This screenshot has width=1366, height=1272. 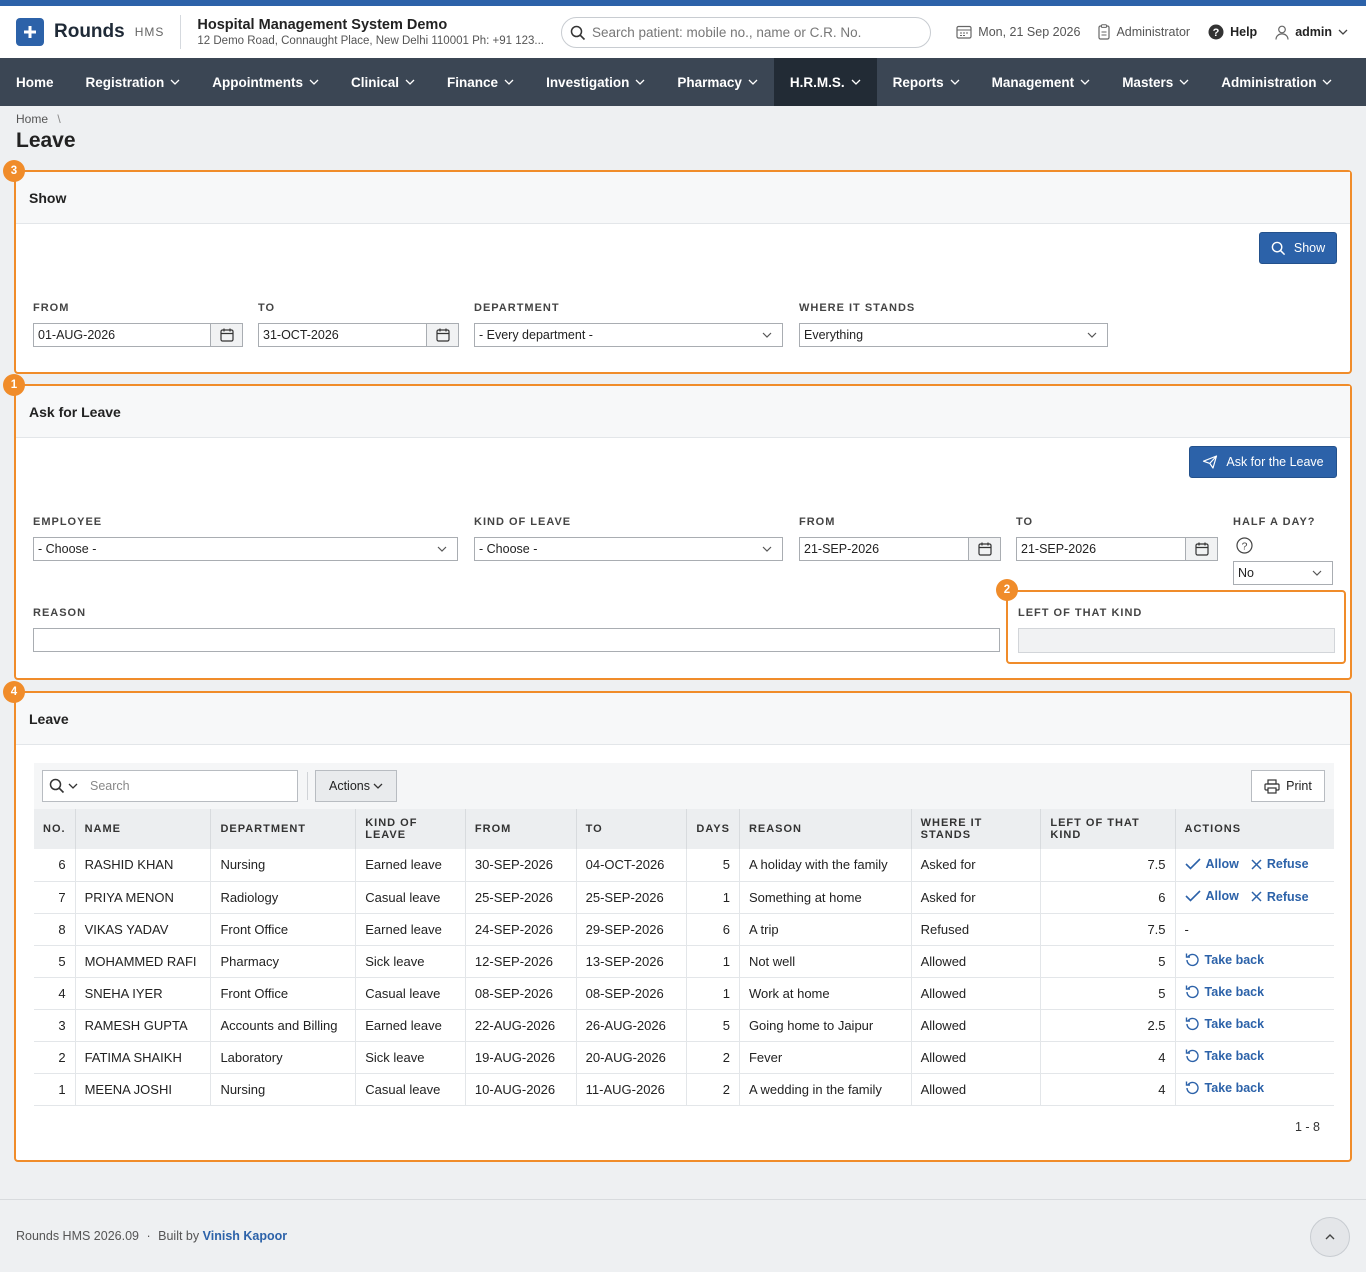 What do you see at coordinates (717, 82) in the screenshot?
I see `nav-item-pharmacy: Pharmacy` at bounding box center [717, 82].